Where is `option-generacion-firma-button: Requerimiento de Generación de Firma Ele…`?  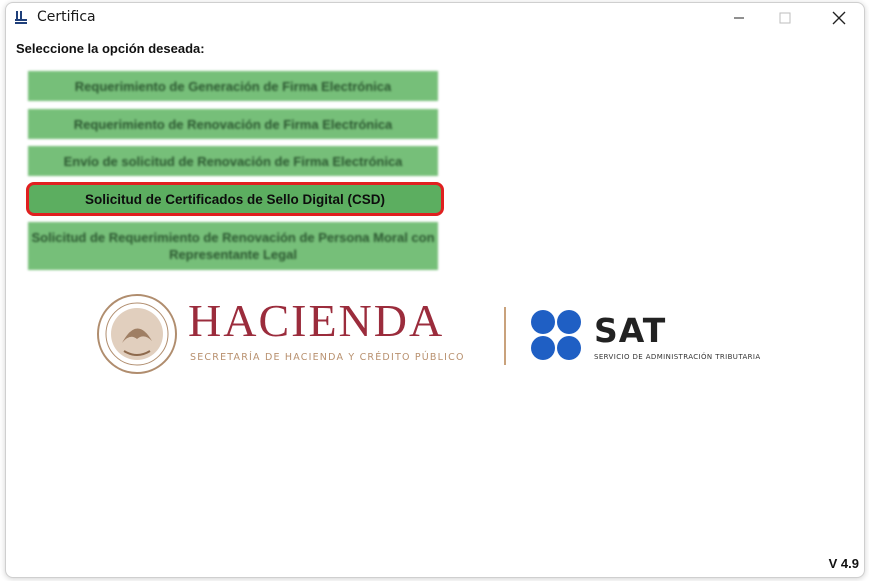 option-generacion-firma-button: Requerimiento de Generación de Firma Ele… is located at coordinates (233, 86).